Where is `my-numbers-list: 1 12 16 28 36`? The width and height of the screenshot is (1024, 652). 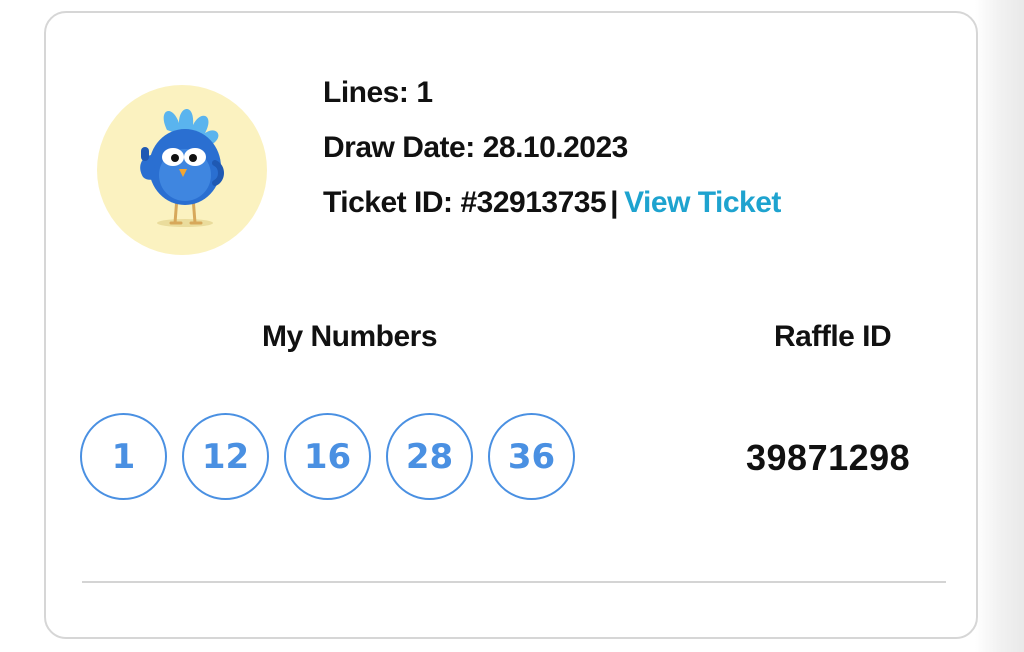 my-numbers-list: 1 12 16 28 36 is located at coordinates (327, 456).